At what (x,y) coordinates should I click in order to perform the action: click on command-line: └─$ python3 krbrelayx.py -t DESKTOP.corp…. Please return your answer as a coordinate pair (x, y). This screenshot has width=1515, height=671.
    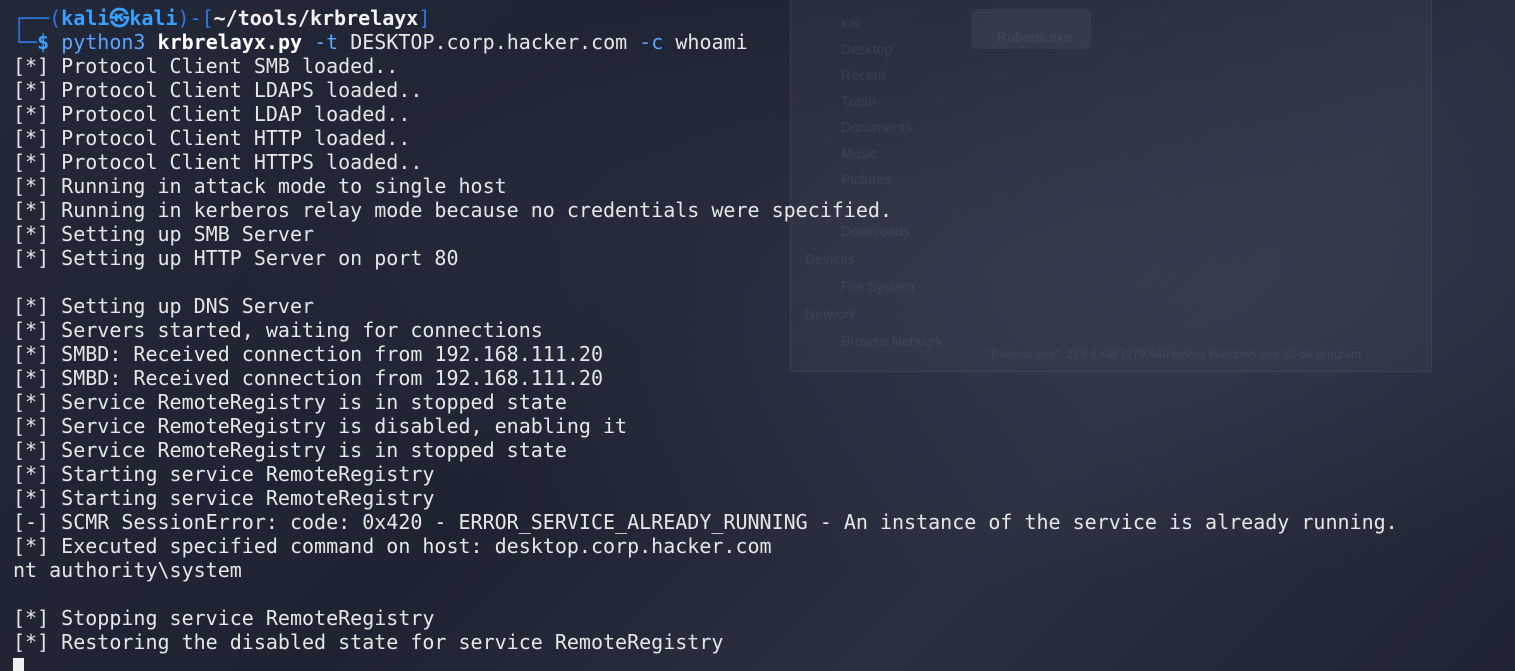
    Looking at the image, I should click on (764, 42).